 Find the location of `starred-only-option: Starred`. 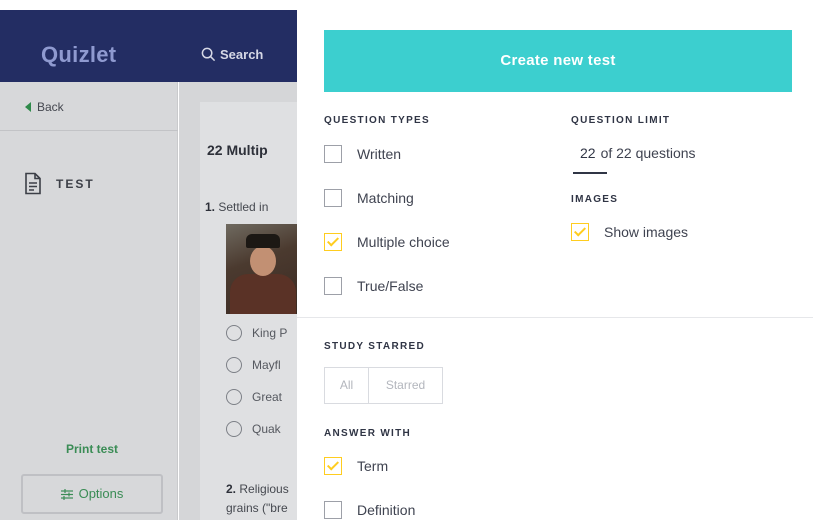

starred-only-option: Starred is located at coordinates (405, 385).